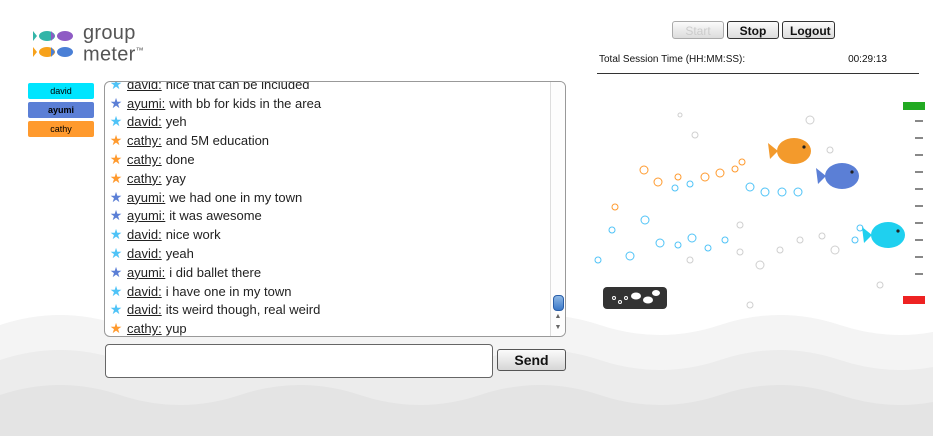 The width and height of the screenshot is (933, 436). What do you see at coordinates (328, 197) in the screenshot?
I see `chat-message: ★ ayumi: we had one in my town` at bounding box center [328, 197].